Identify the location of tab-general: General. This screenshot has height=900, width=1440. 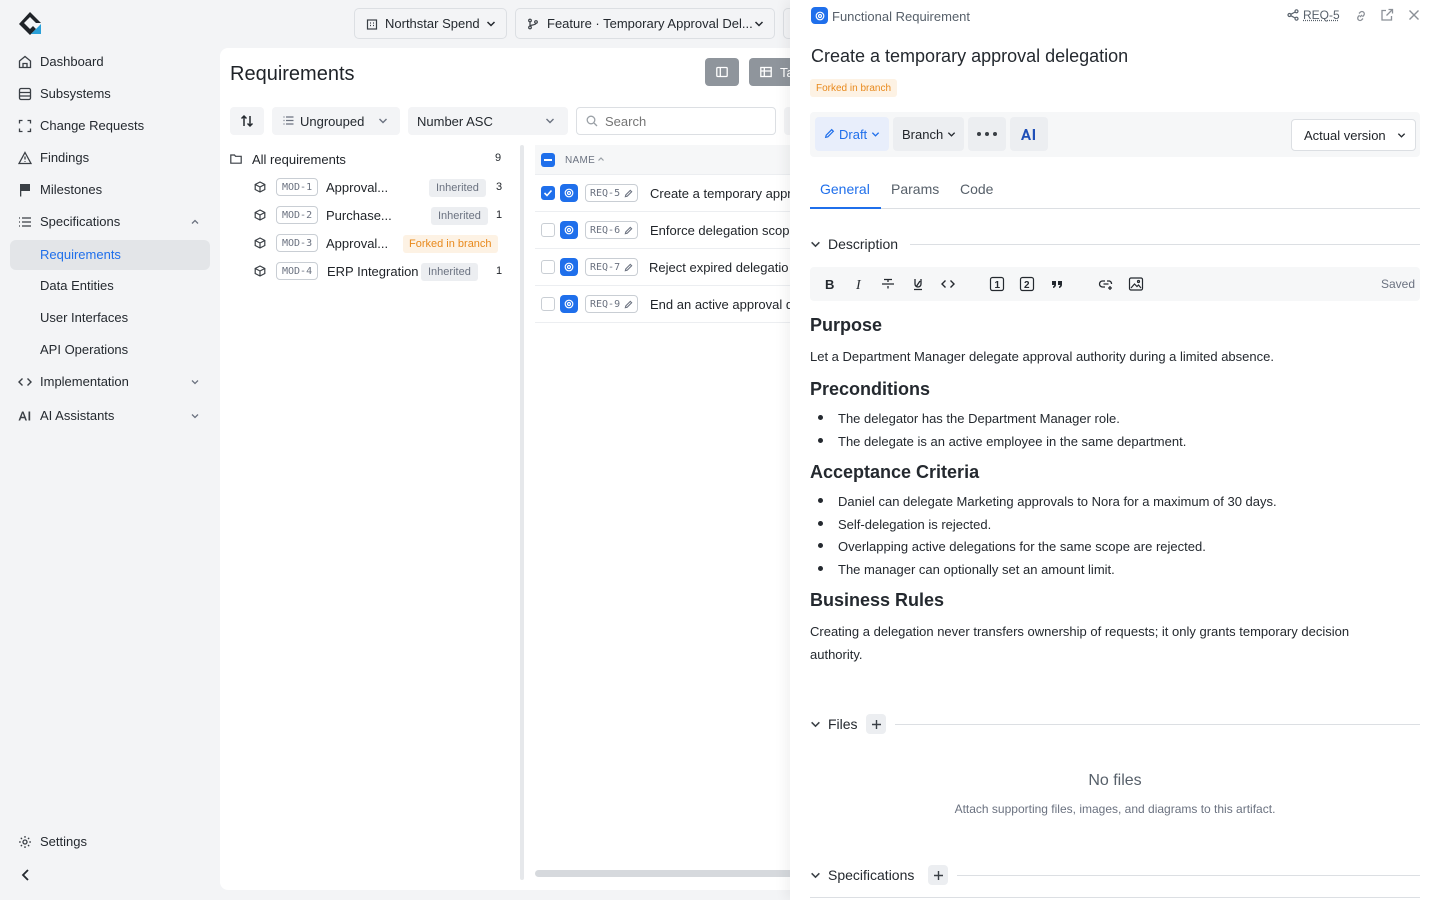
(845, 190).